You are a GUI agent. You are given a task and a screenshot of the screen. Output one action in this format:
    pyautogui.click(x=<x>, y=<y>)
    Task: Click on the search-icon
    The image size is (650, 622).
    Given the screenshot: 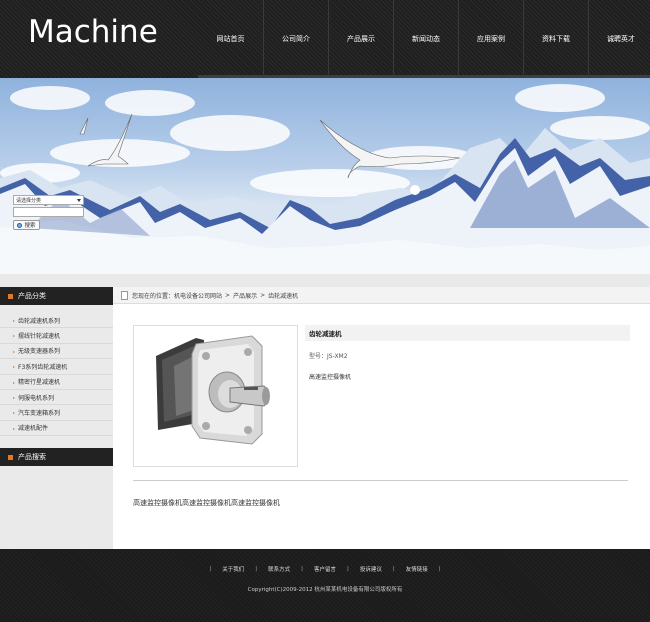 What is the action you would take?
    pyautogui.click(x=20, y=225)
    